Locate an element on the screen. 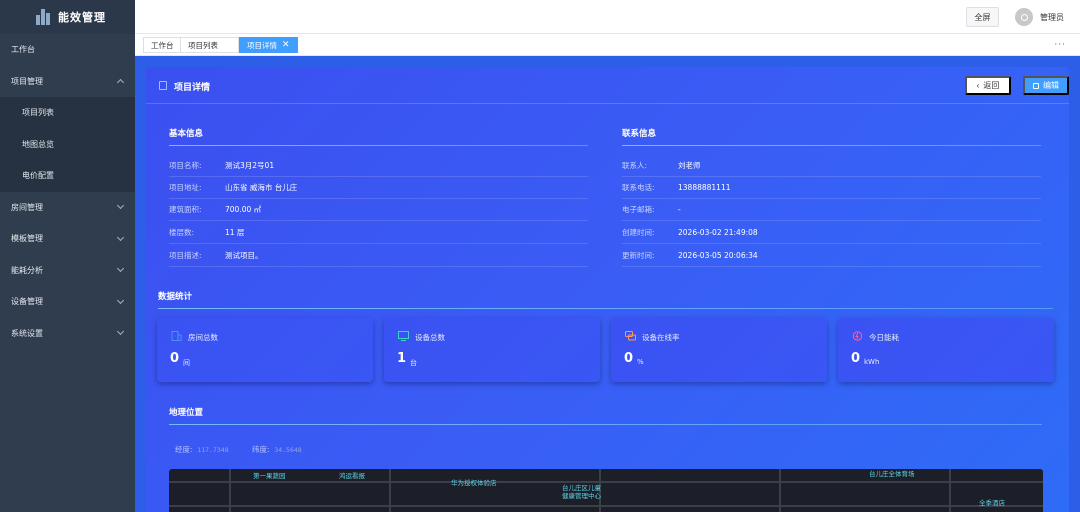 This screenshot has width=1080, height=512. tabs-bar: 工作台 项目列表 项目详情 ✕ ··· is located at coordinates (607, 45).